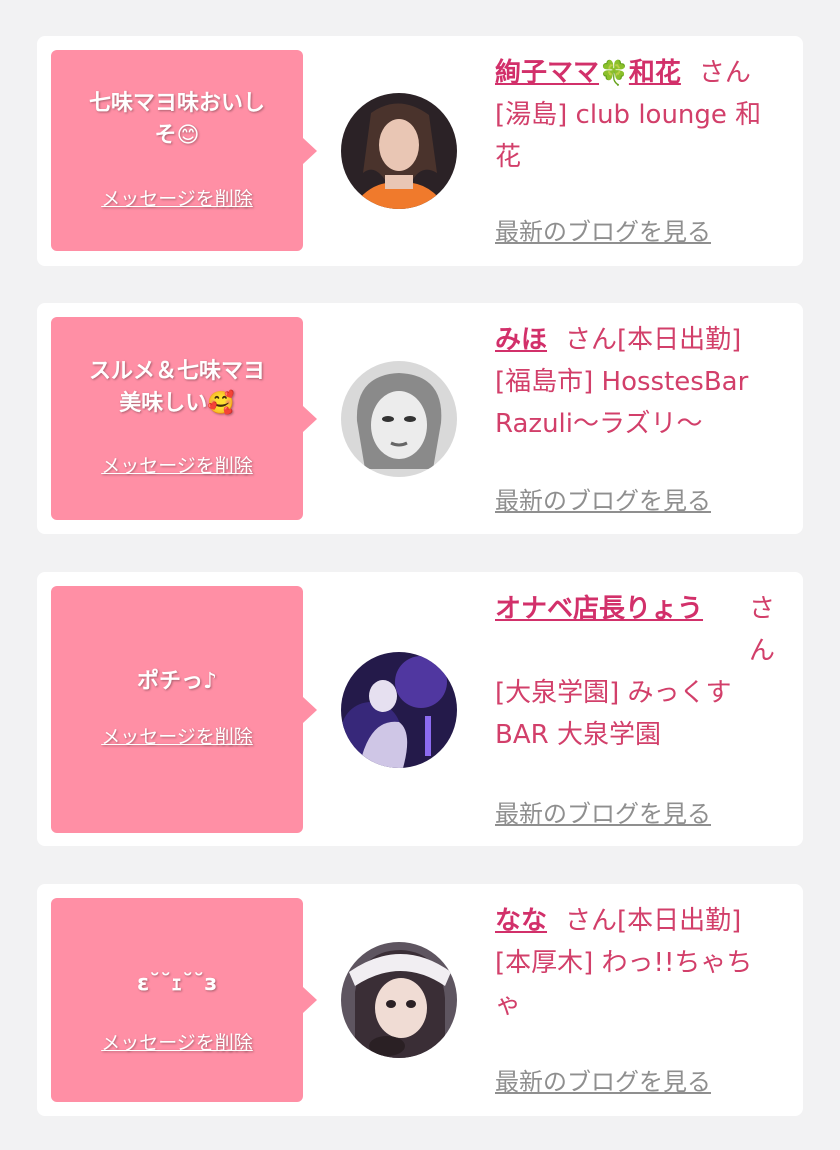  What do you see at coordinates (177, 120) in the screenshot?
I see `message-text: 七味マヨ味おいし そ😊` at bounding box center [177, 120].